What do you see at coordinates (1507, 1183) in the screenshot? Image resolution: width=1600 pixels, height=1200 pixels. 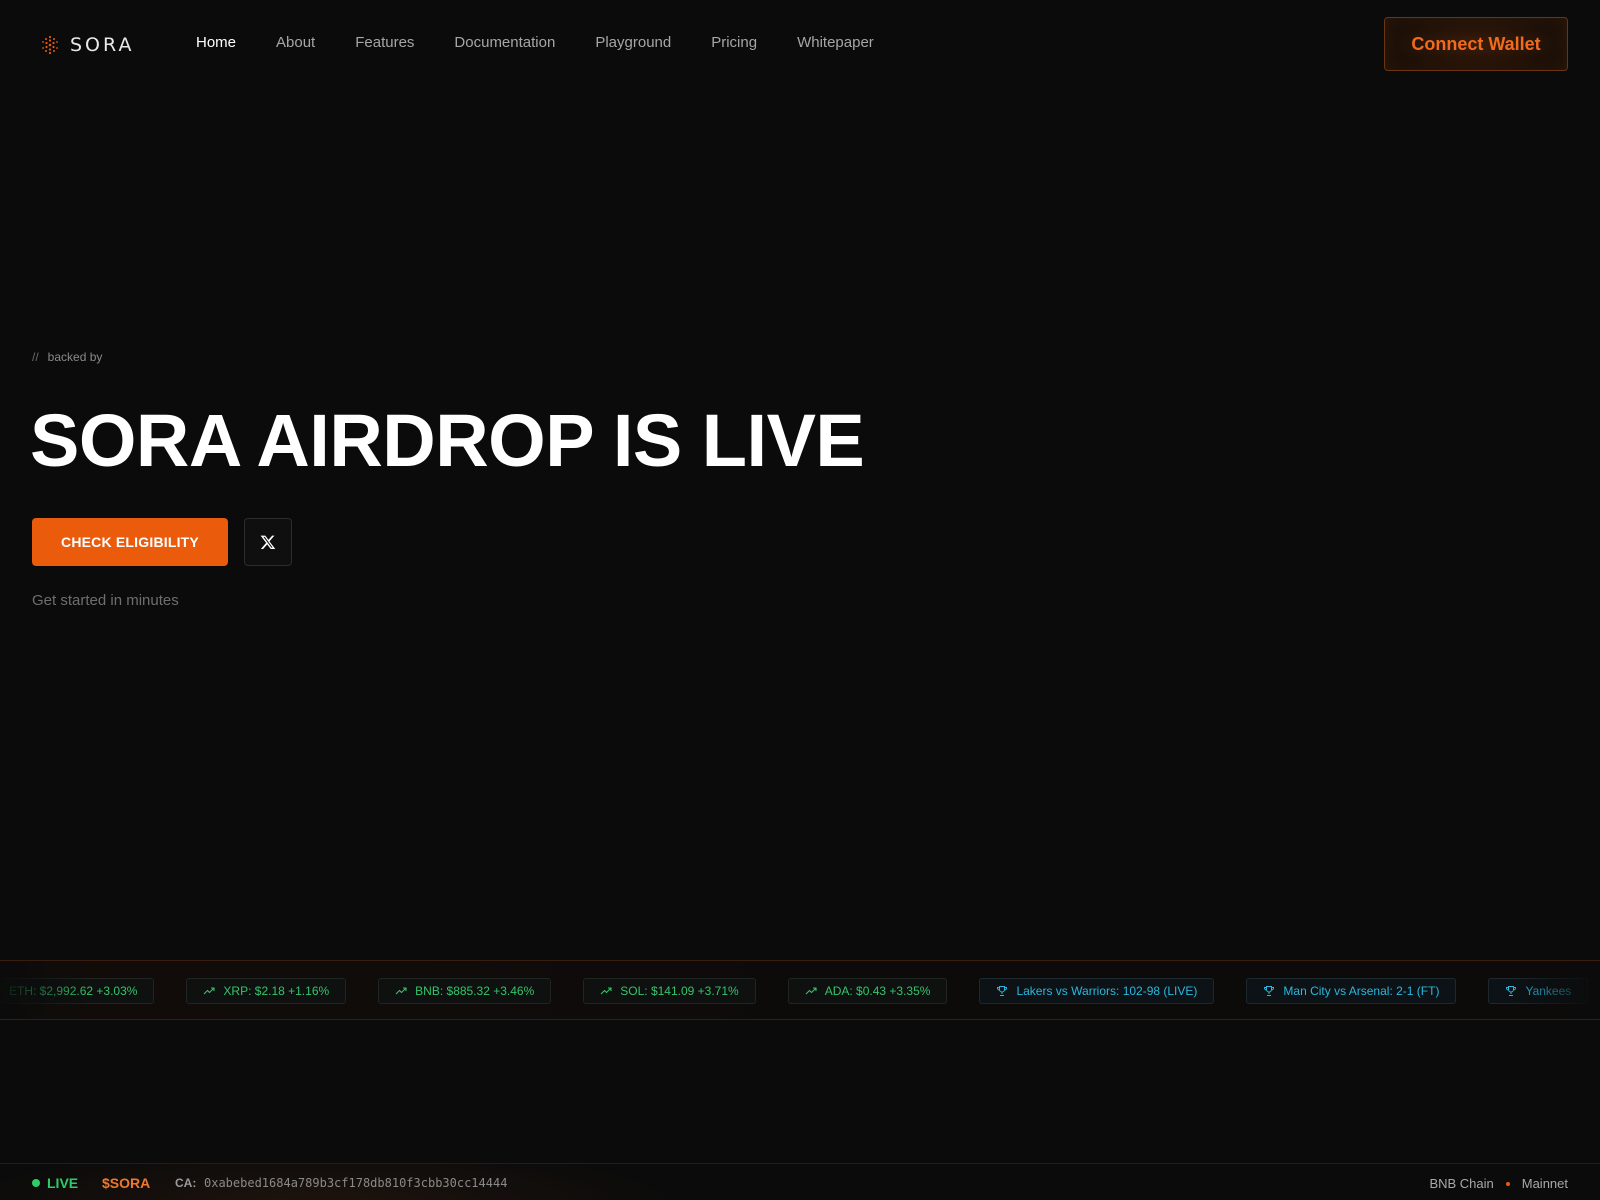 I see `separator-dot-icon` at bounding box center [1507, 1183].